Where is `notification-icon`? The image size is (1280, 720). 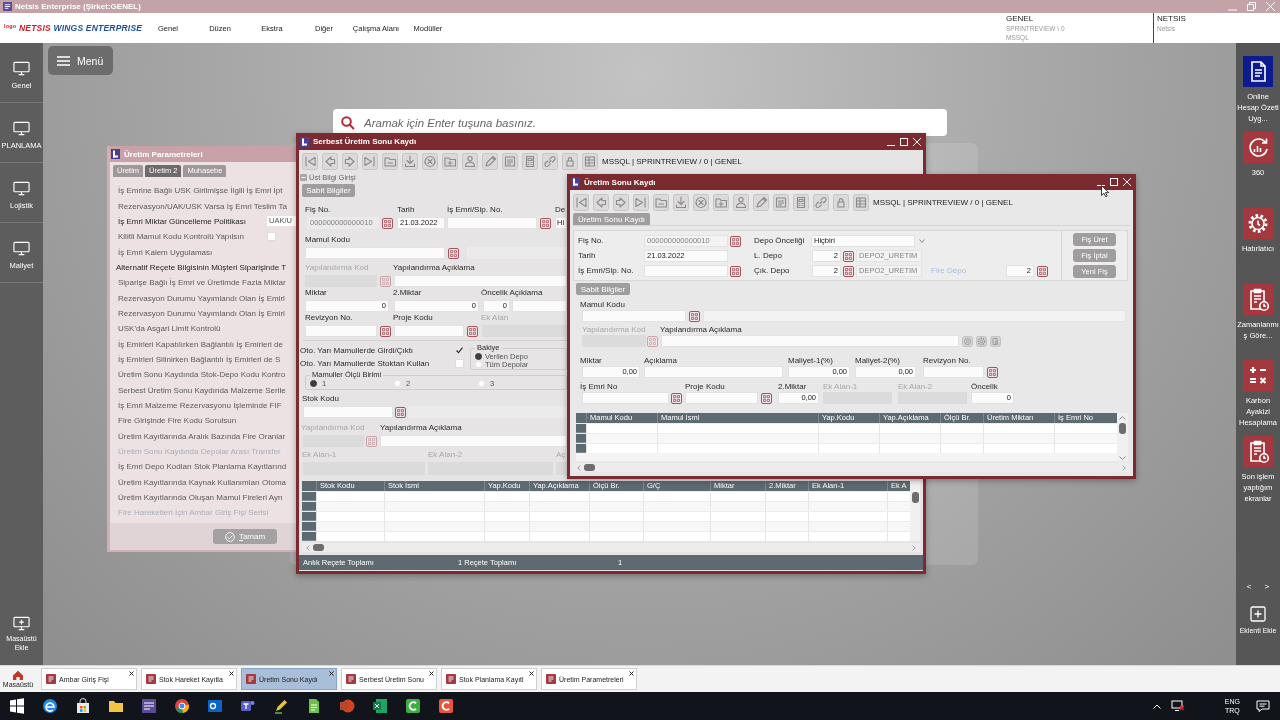 notification-icon is located at coordinates (1263, 706).